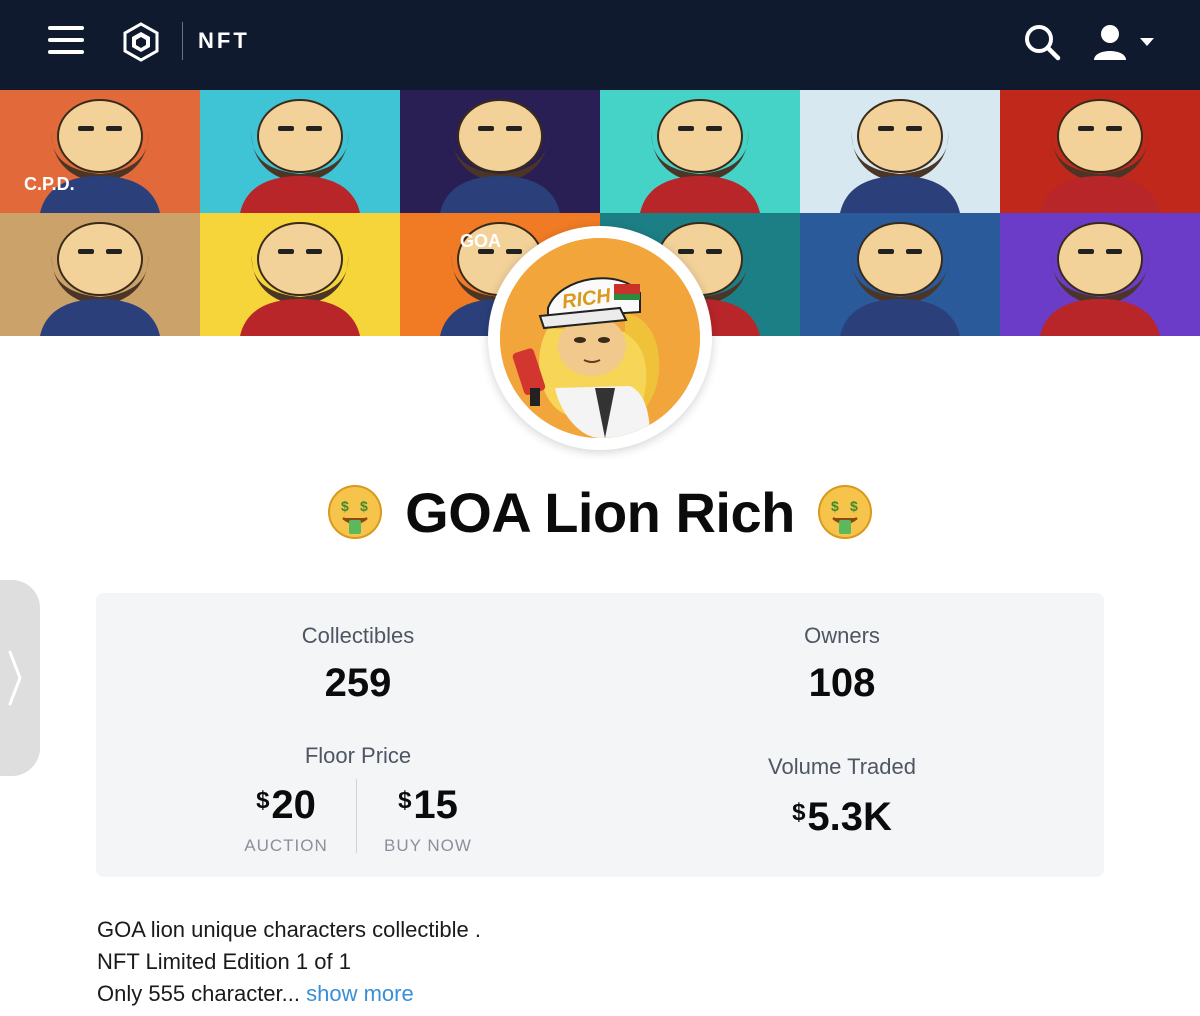 This screenshot has height=1016, width=1200. What do you see at coordinates (849, 817) in the screenshot?
I see `volume-traded-amount: 5.3K` at bounding box center [849, 817].